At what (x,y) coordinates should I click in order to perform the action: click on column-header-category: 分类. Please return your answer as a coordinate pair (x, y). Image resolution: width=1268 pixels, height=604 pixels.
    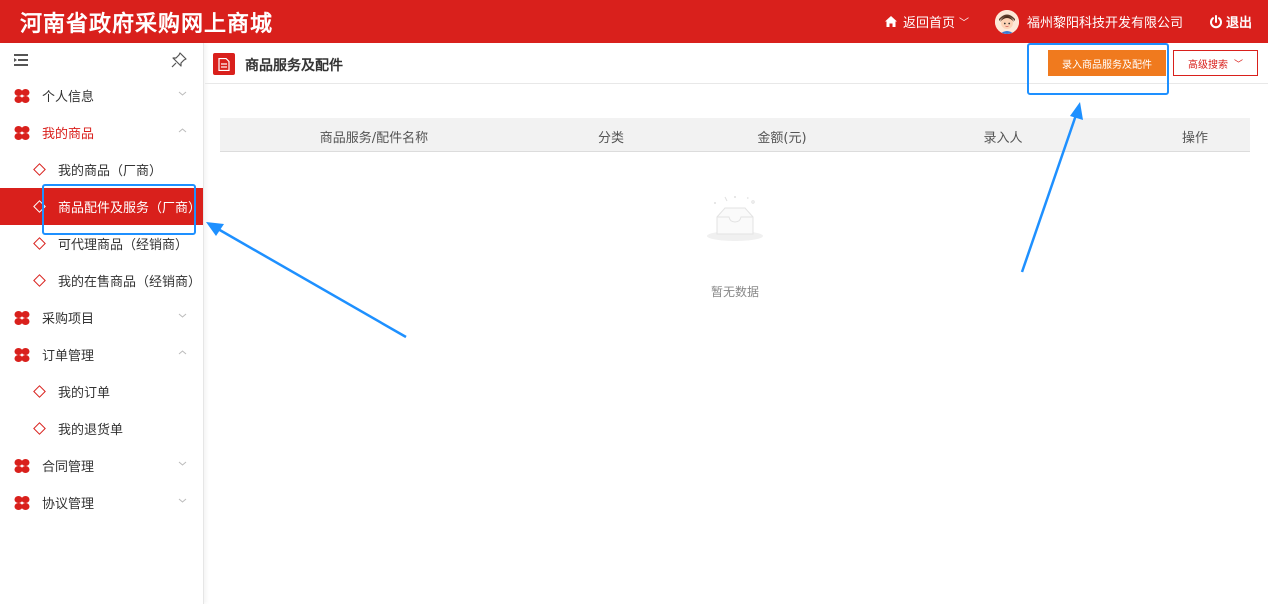
    Looking at the image, I should click on (611, 138).